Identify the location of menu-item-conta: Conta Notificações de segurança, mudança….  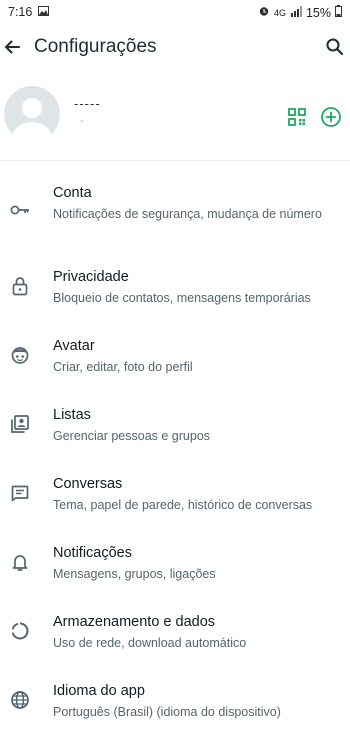
(175, 205).